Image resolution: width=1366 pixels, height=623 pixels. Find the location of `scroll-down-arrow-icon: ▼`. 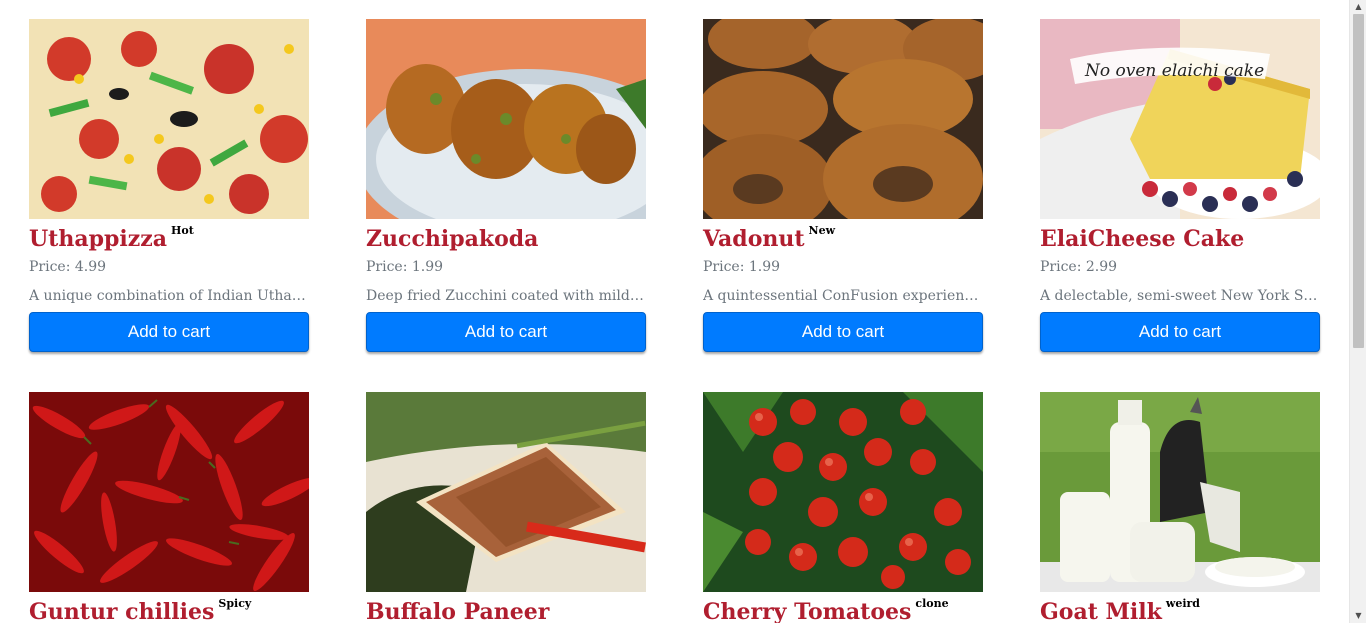

scroll-down-arrow-icon: ▼ is located at coordinates (1358, 616).